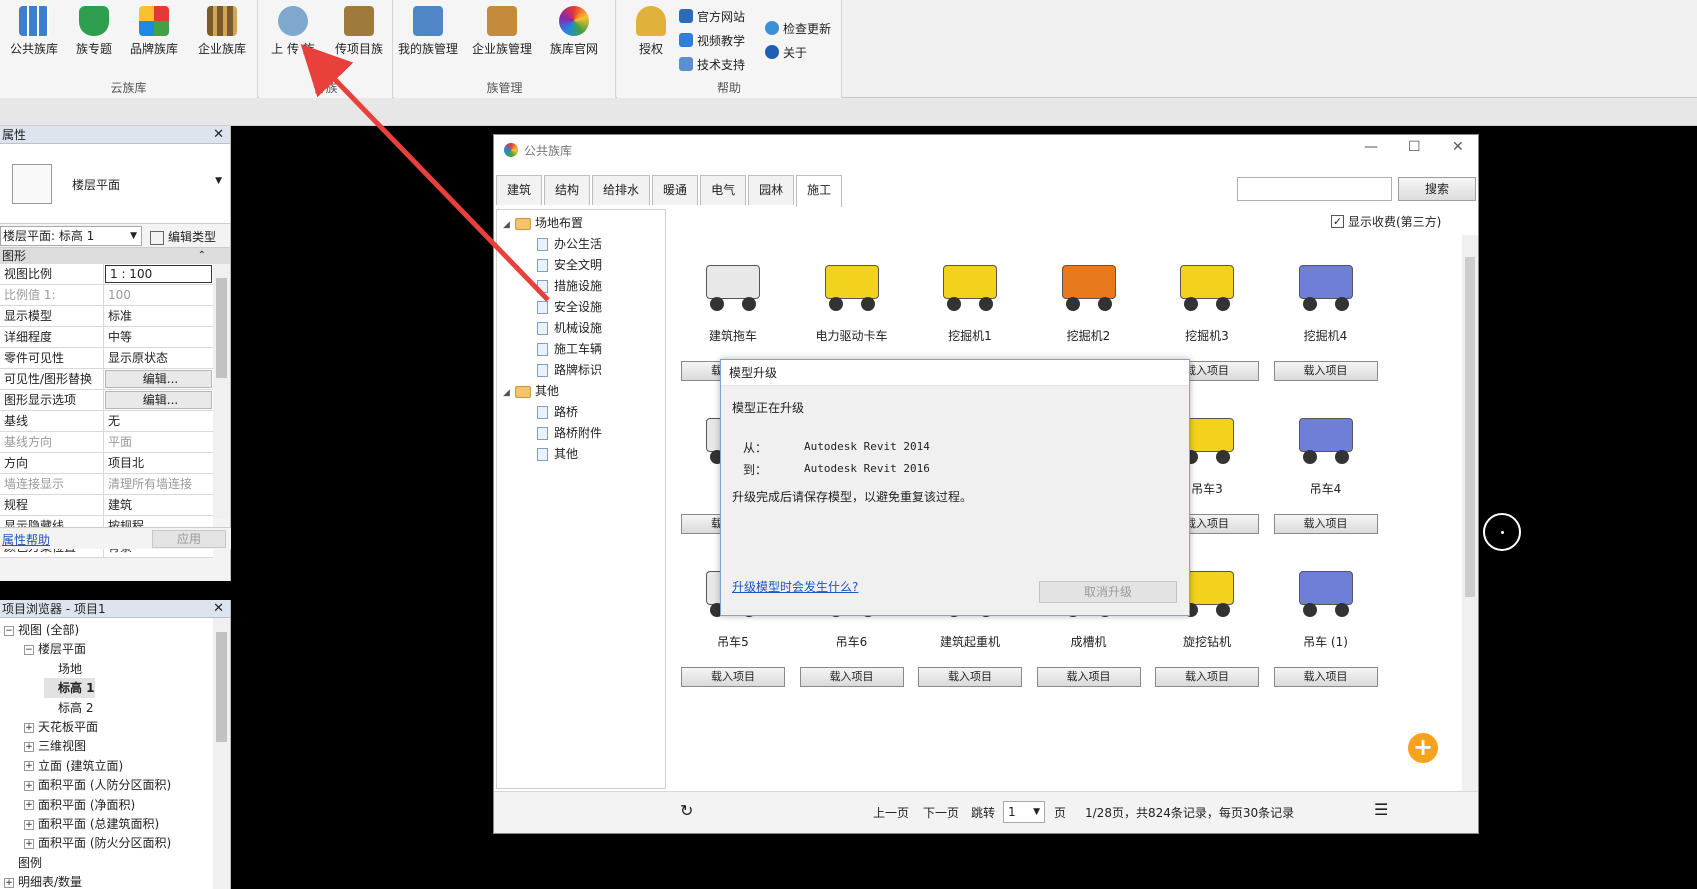 Image resolution: width=1697 pixels, height=889 pixels. What do you see at coordinates (73, 766) in the screenshot?
I see `browser-item: + 立面 (建筑立面)` at bounding box center [73, 766].